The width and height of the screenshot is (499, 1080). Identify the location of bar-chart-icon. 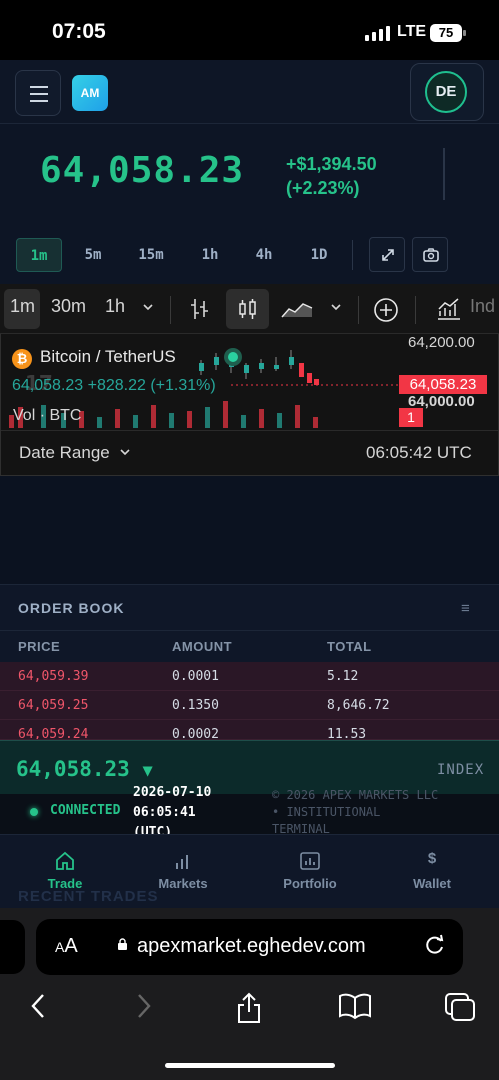
(183, 861).